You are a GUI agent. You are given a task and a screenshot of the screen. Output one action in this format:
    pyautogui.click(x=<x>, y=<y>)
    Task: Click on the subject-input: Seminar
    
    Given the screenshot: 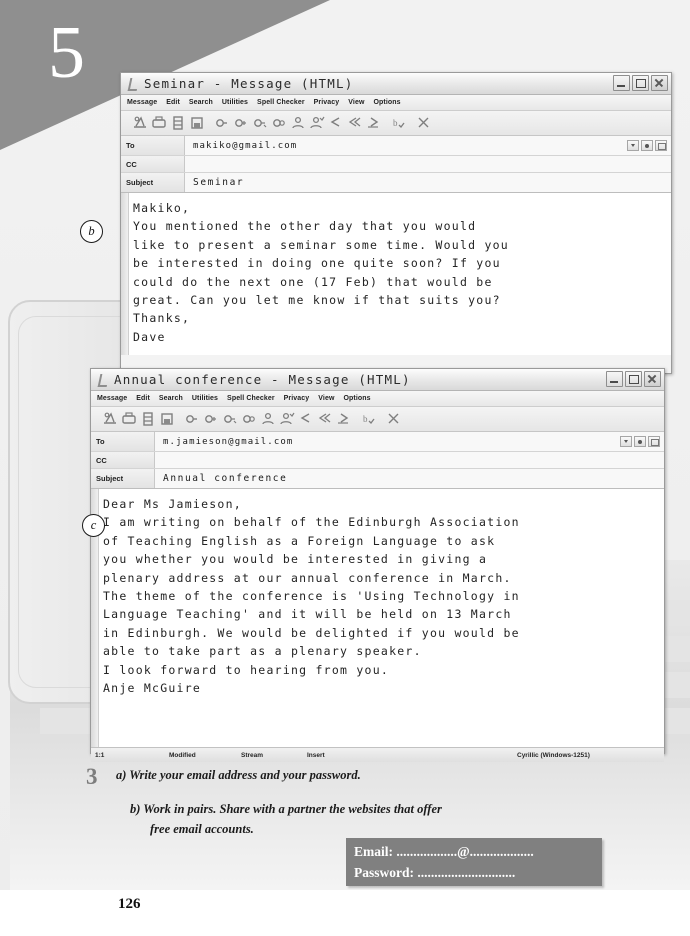 What is the action you would take?
    pyautogui.click(x=428, y=182)
    